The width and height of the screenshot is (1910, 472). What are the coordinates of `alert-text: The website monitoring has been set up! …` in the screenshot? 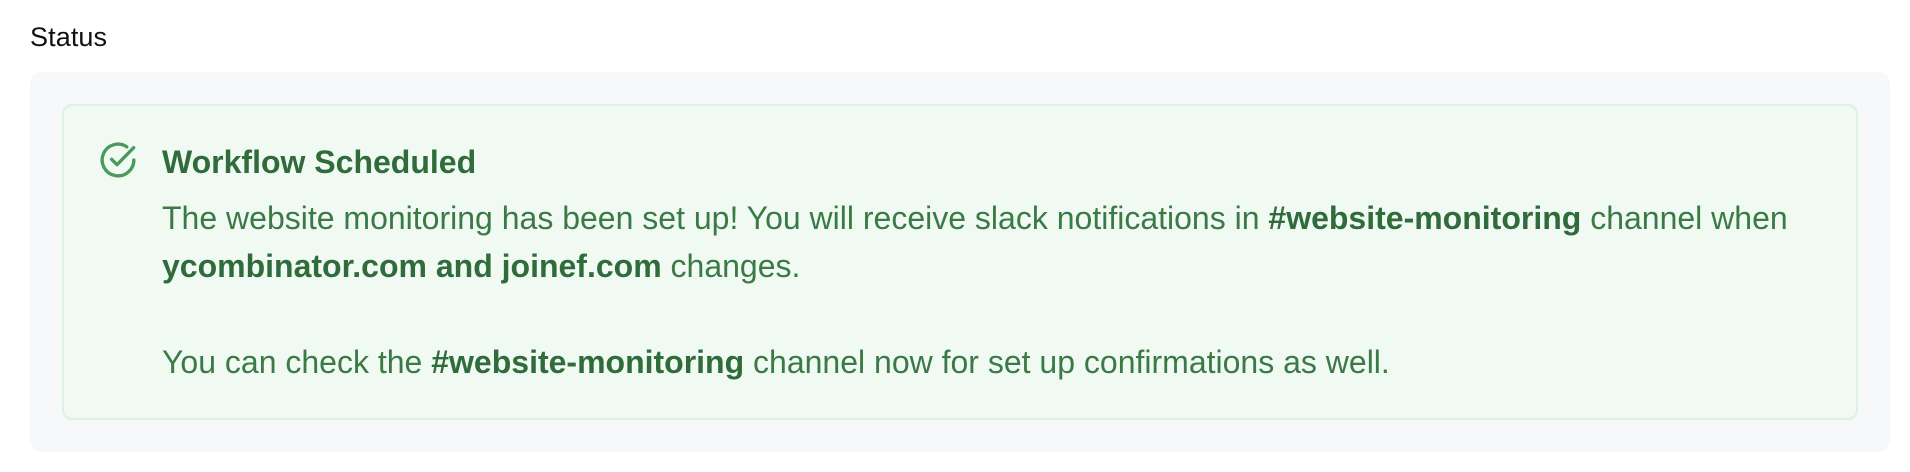 It's located at (715, 218).